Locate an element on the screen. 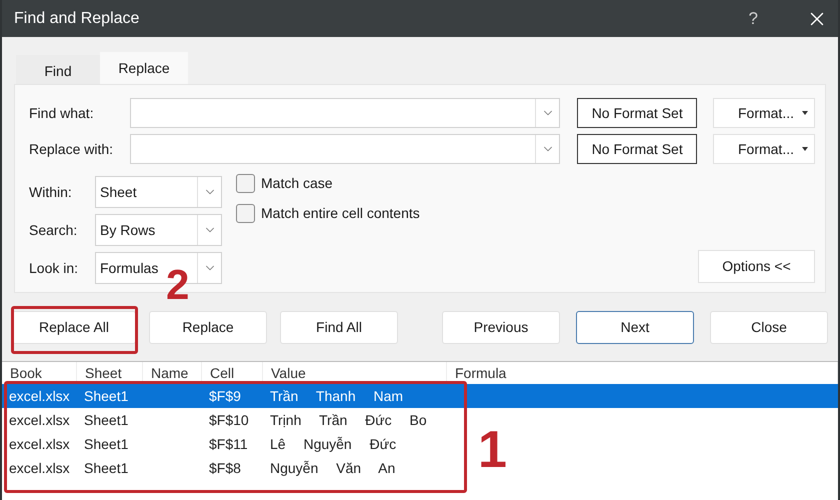  option-label: Within: is located at coordinates (51, 192).